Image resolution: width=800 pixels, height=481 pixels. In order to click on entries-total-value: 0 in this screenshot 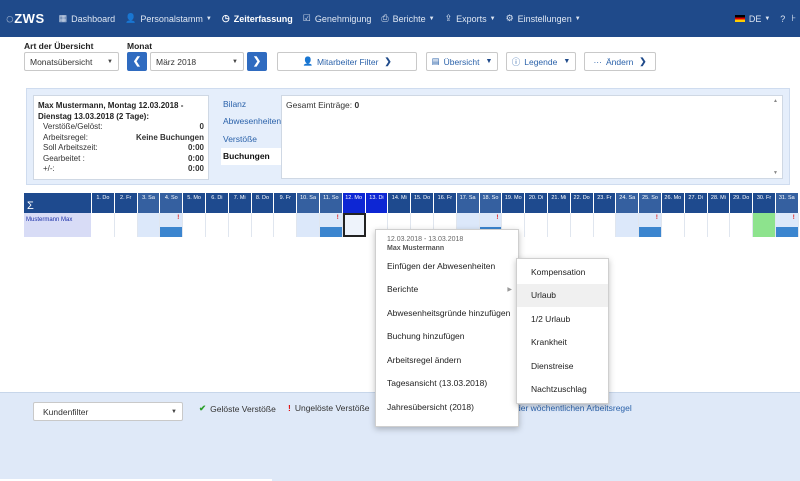, I will do `click(357, 105)`.